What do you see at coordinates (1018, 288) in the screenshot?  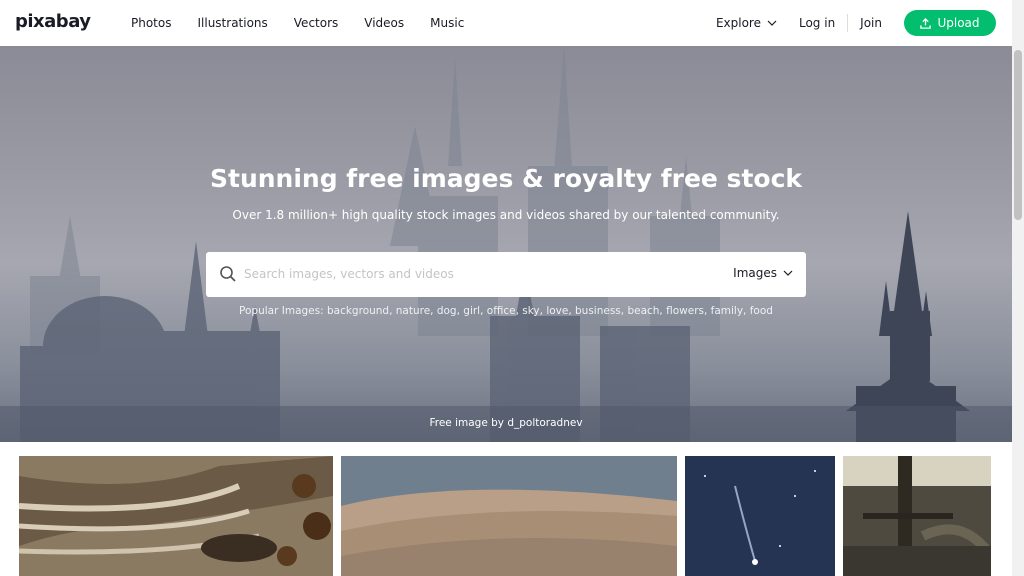 I see `page-scrollbar` at bounding box center [1018, 288].